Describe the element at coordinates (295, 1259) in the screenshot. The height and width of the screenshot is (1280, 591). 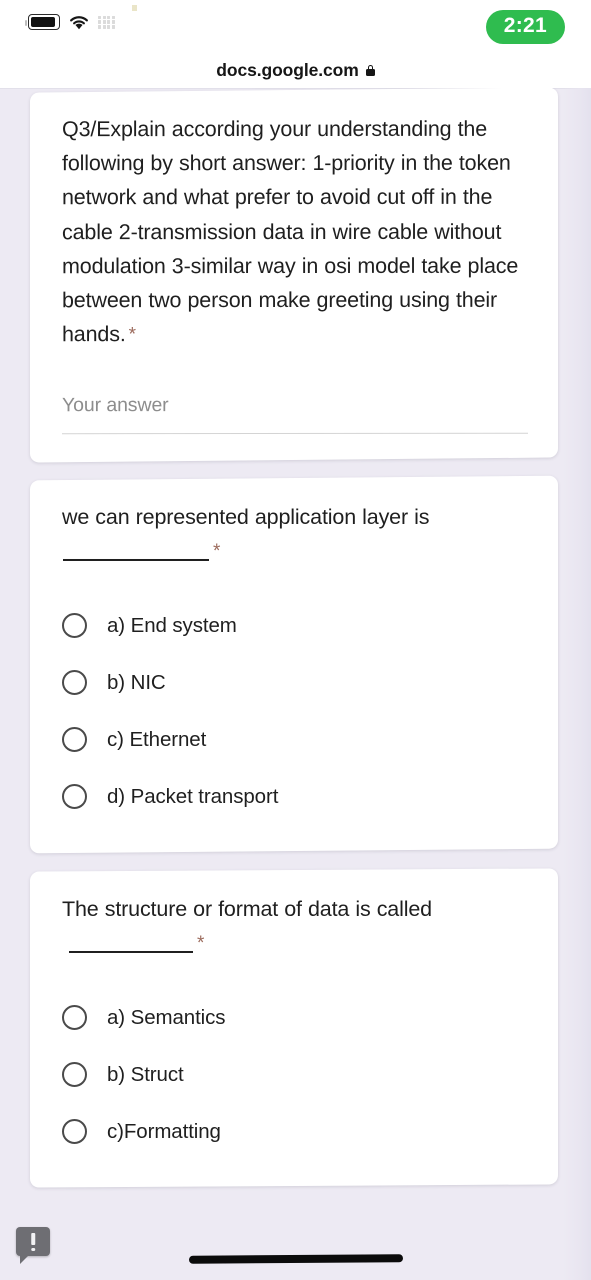
I see `home-indicator` at that location.